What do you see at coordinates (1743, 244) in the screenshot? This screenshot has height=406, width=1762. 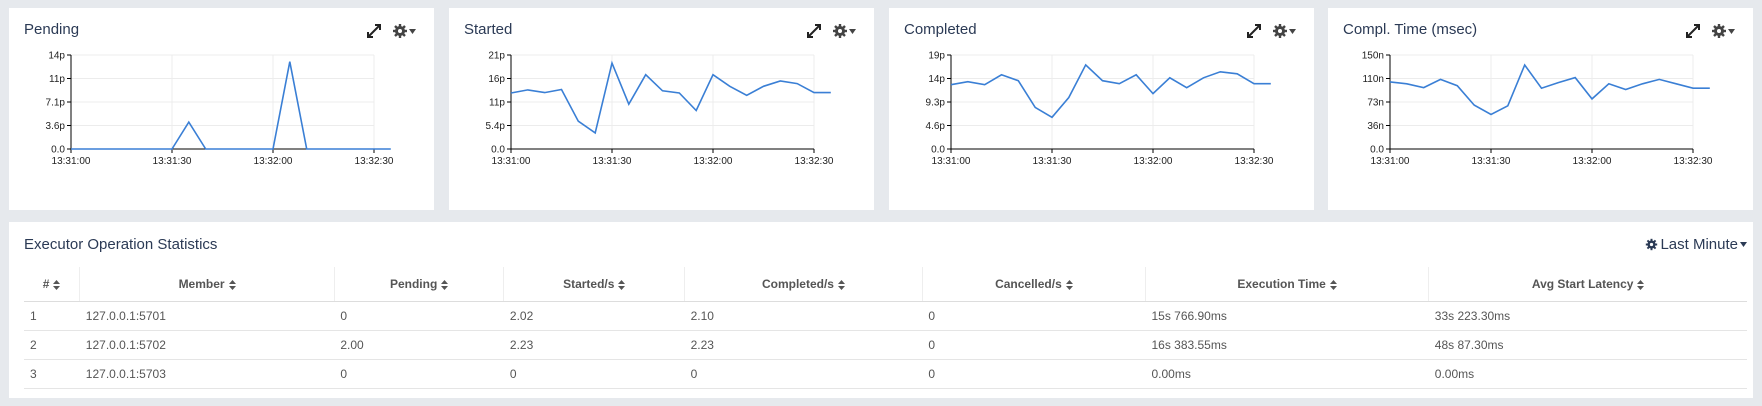 I see `caret-down-icon` at bounding box center [1743, 244].